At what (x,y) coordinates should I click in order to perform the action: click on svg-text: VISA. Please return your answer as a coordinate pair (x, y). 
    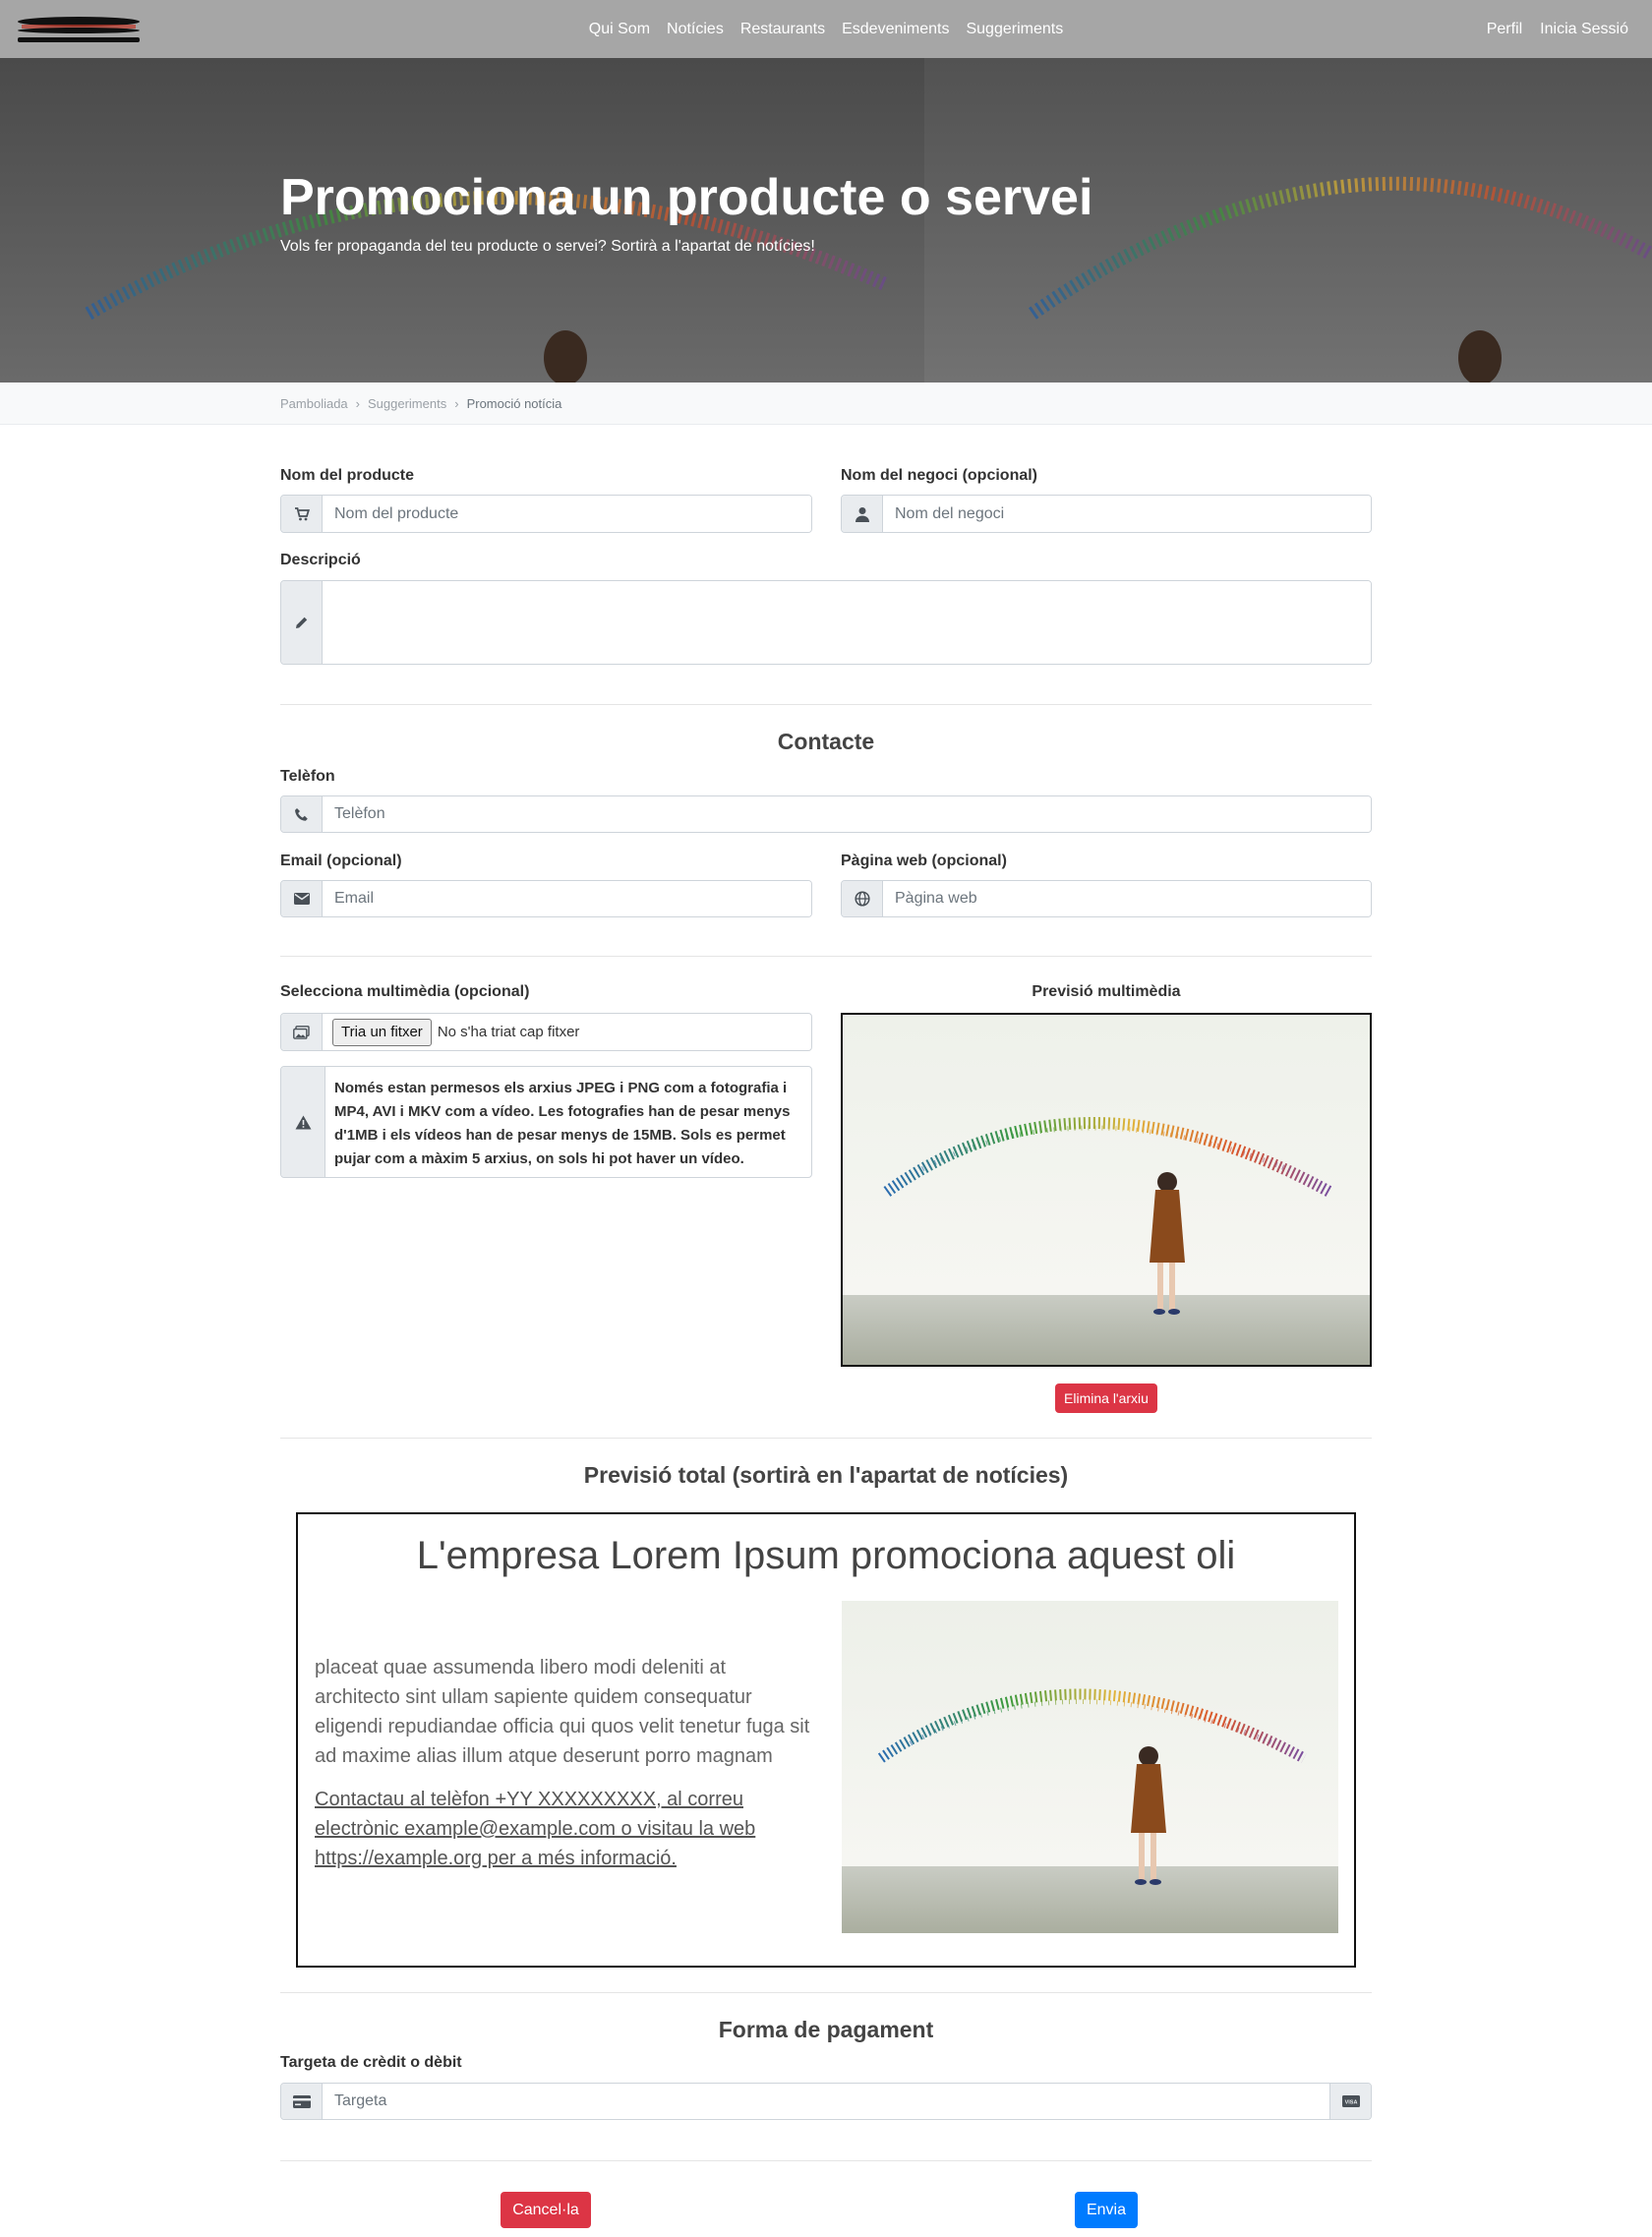
    Looking at the image, I should click on (1350, 2103).